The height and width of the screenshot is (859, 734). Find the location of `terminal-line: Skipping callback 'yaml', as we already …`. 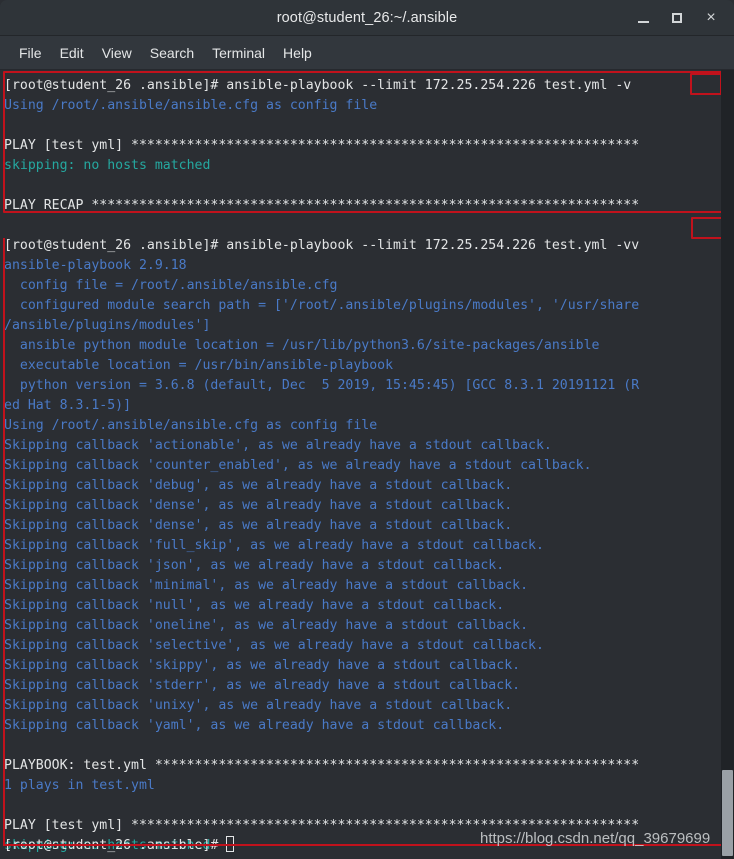

terminal-line: Skipping callback 'yaml', as we already … is located at coordinates (254, 725).